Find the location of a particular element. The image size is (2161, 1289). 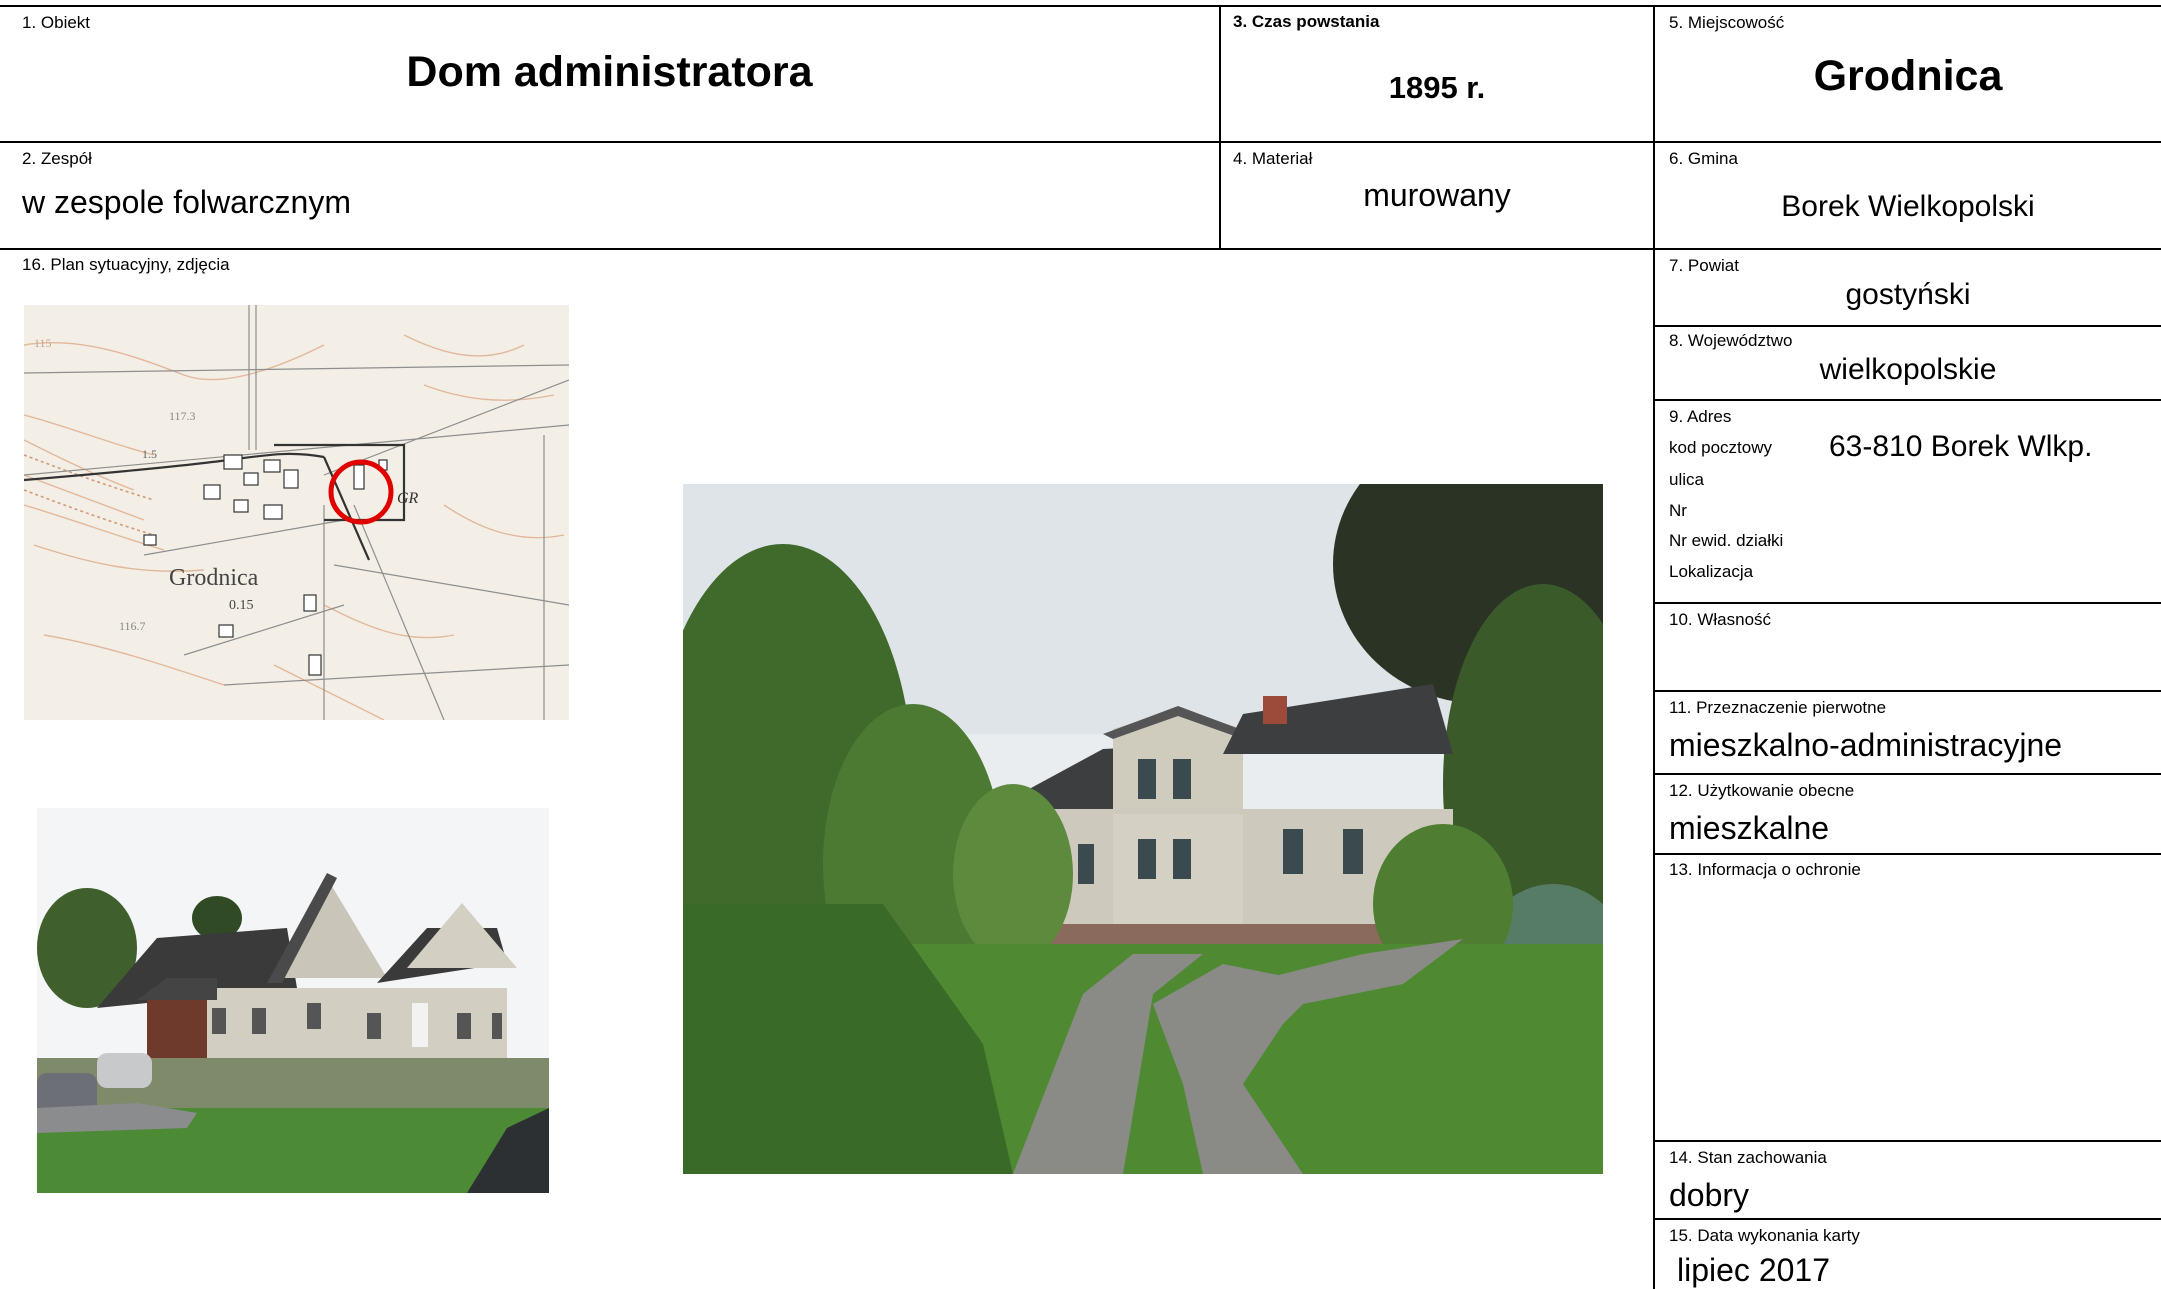

situation-map: Grodnica 0.15 117.3 116.7 115 1.5 GR is located at coordinates (296, 512).